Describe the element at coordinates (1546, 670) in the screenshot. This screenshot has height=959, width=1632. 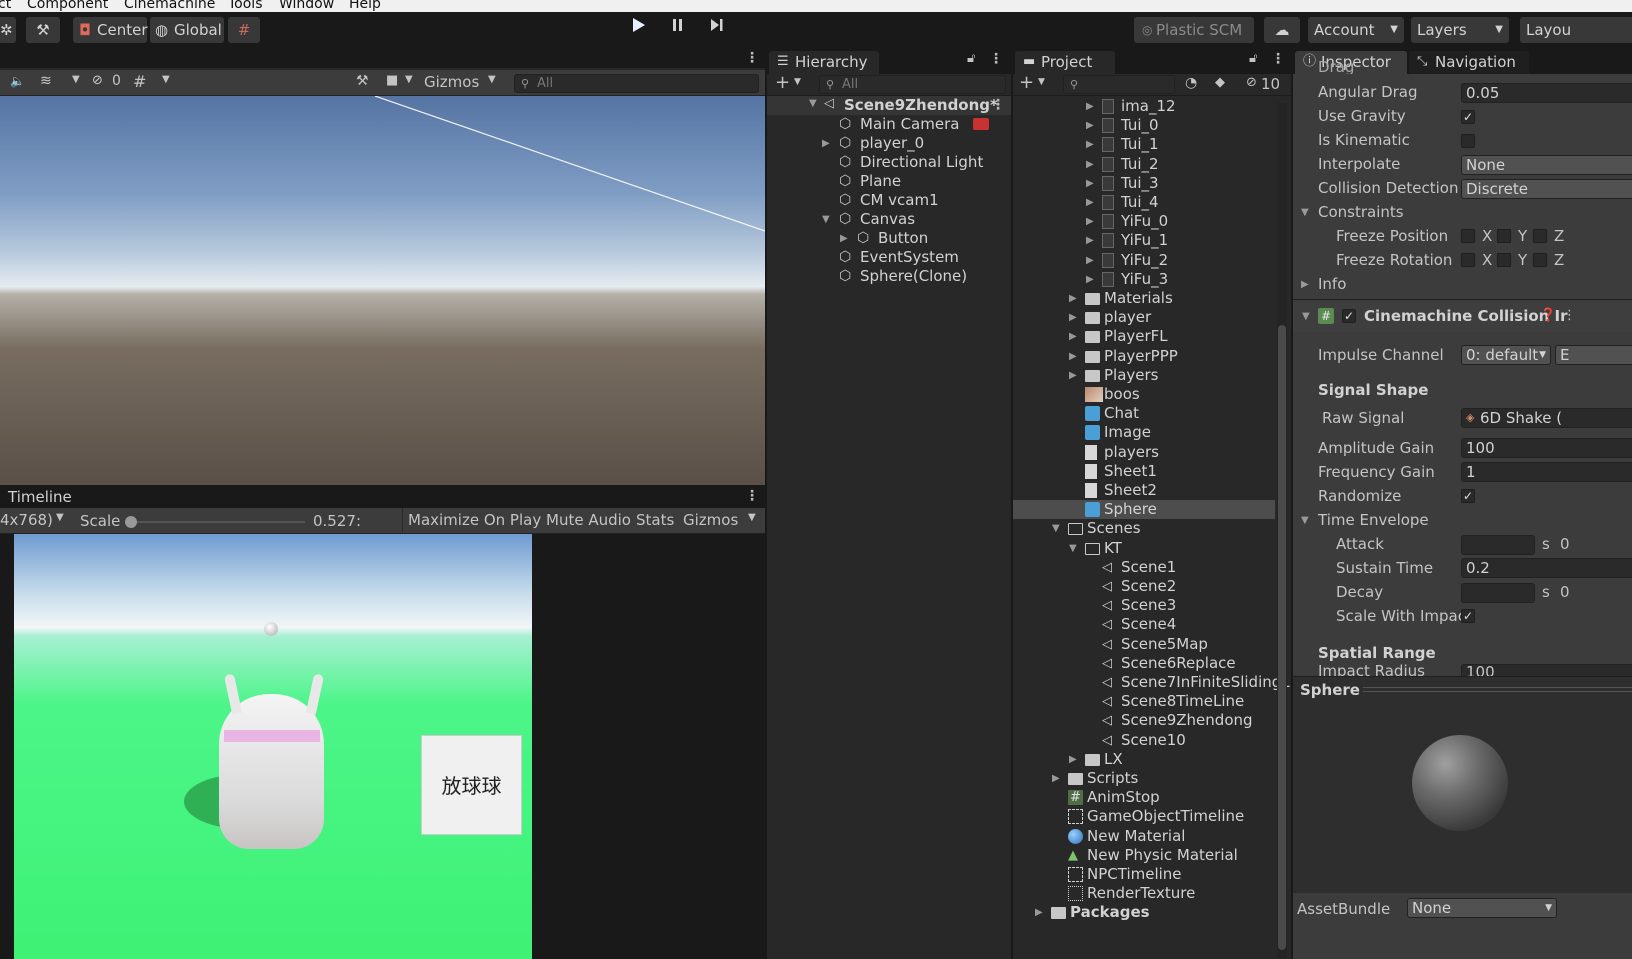
I see `impact-radius-field: 100` at that location.